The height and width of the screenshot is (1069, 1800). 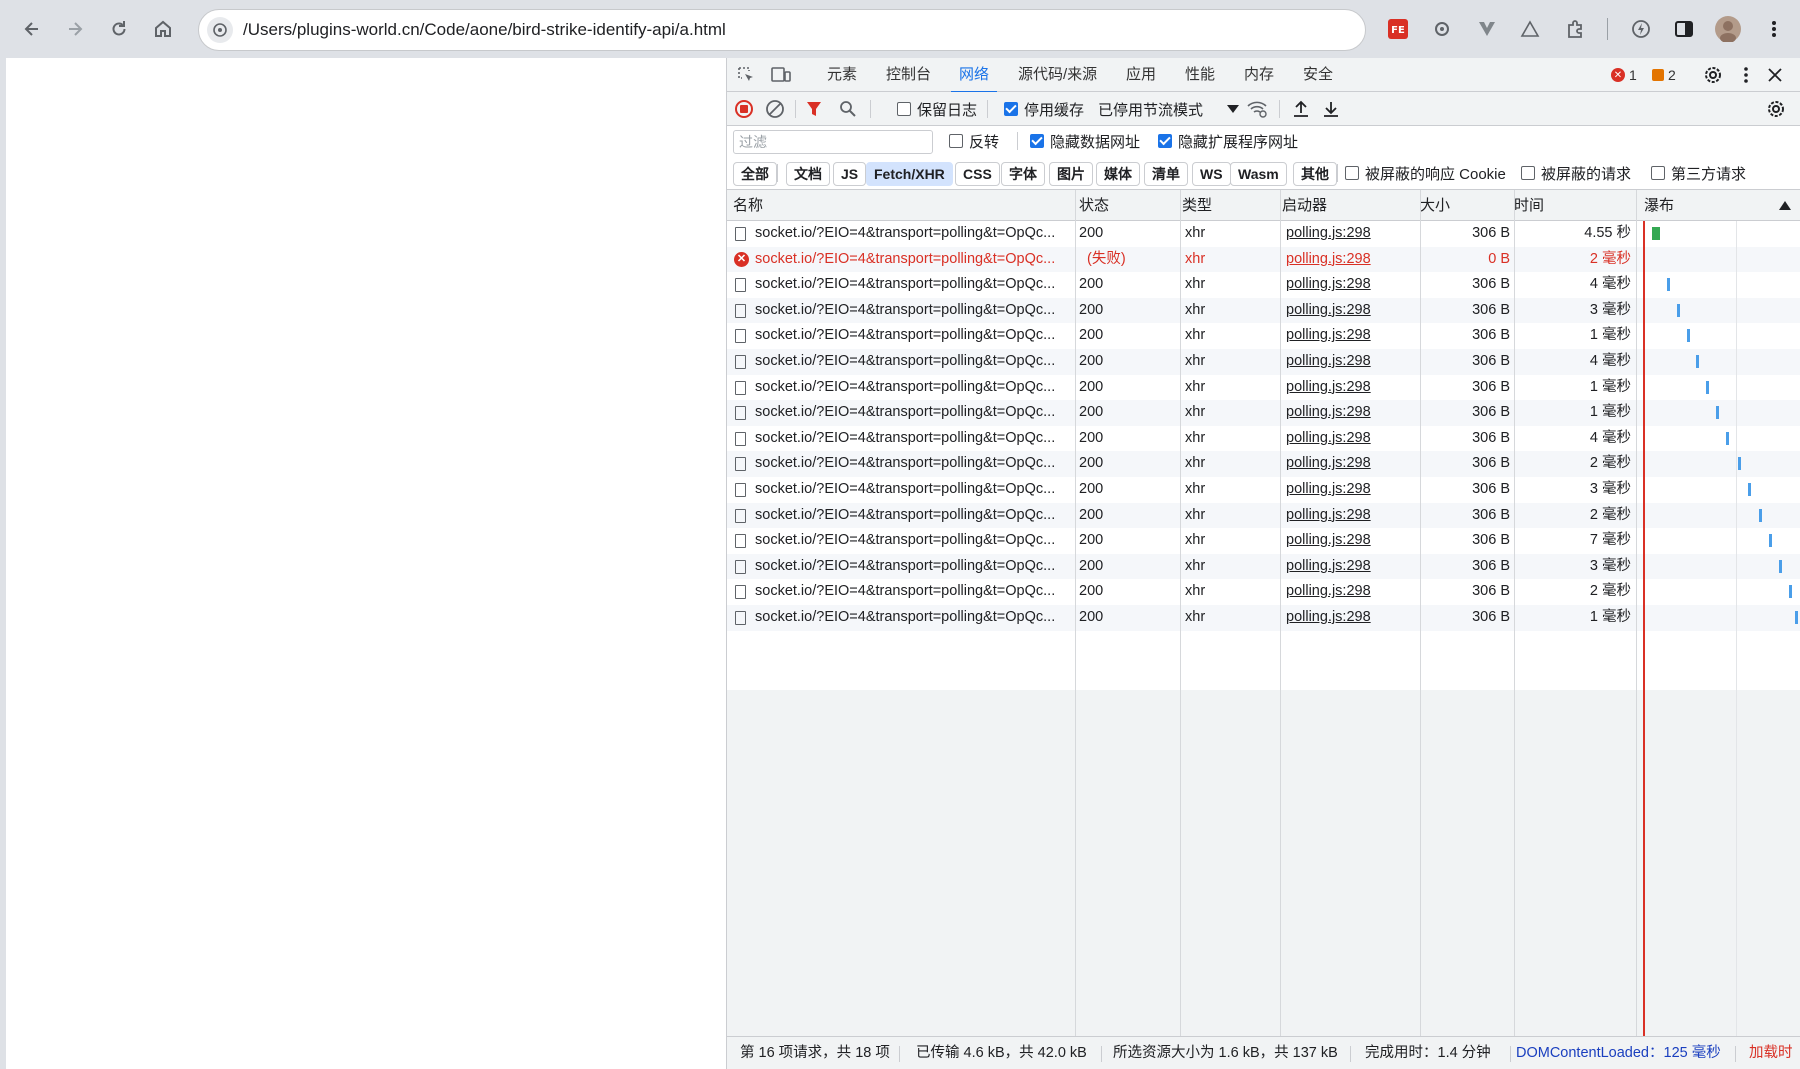 I want to click on record-stop-icon, so click(x=744, y=109).